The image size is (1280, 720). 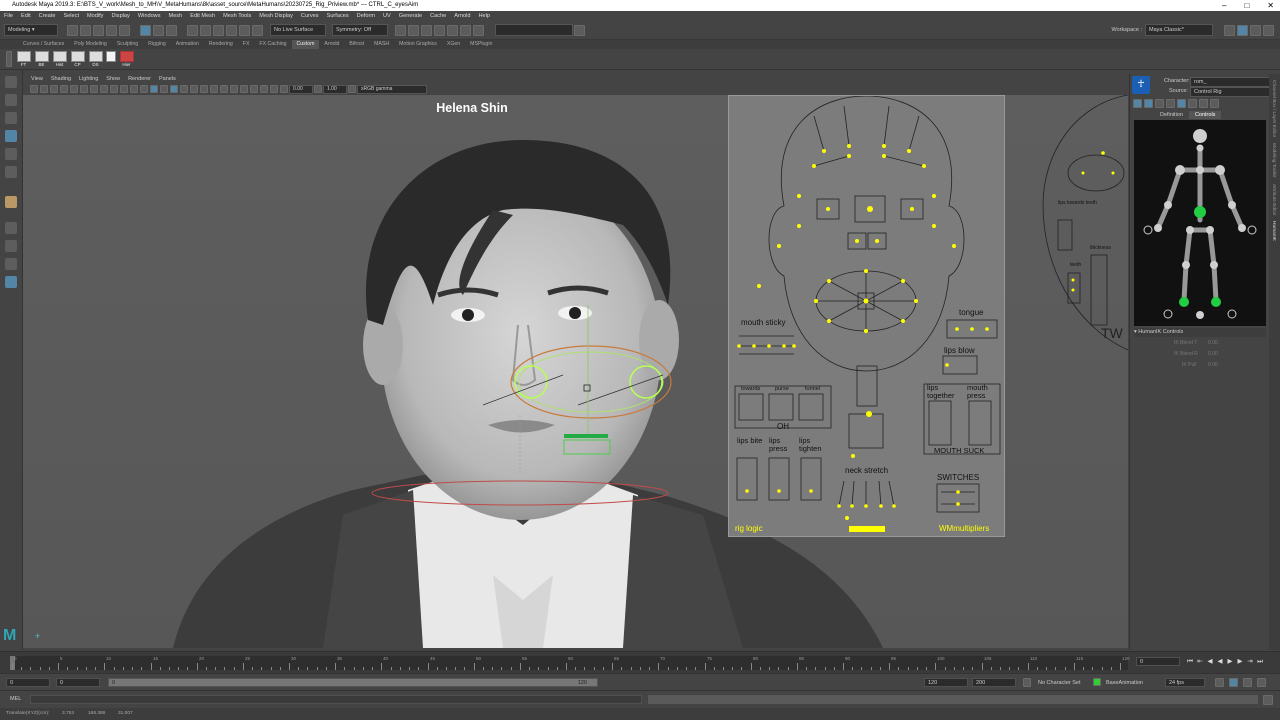 I want to click on cmd-language-label: MEL, so click(x=15, y=699).